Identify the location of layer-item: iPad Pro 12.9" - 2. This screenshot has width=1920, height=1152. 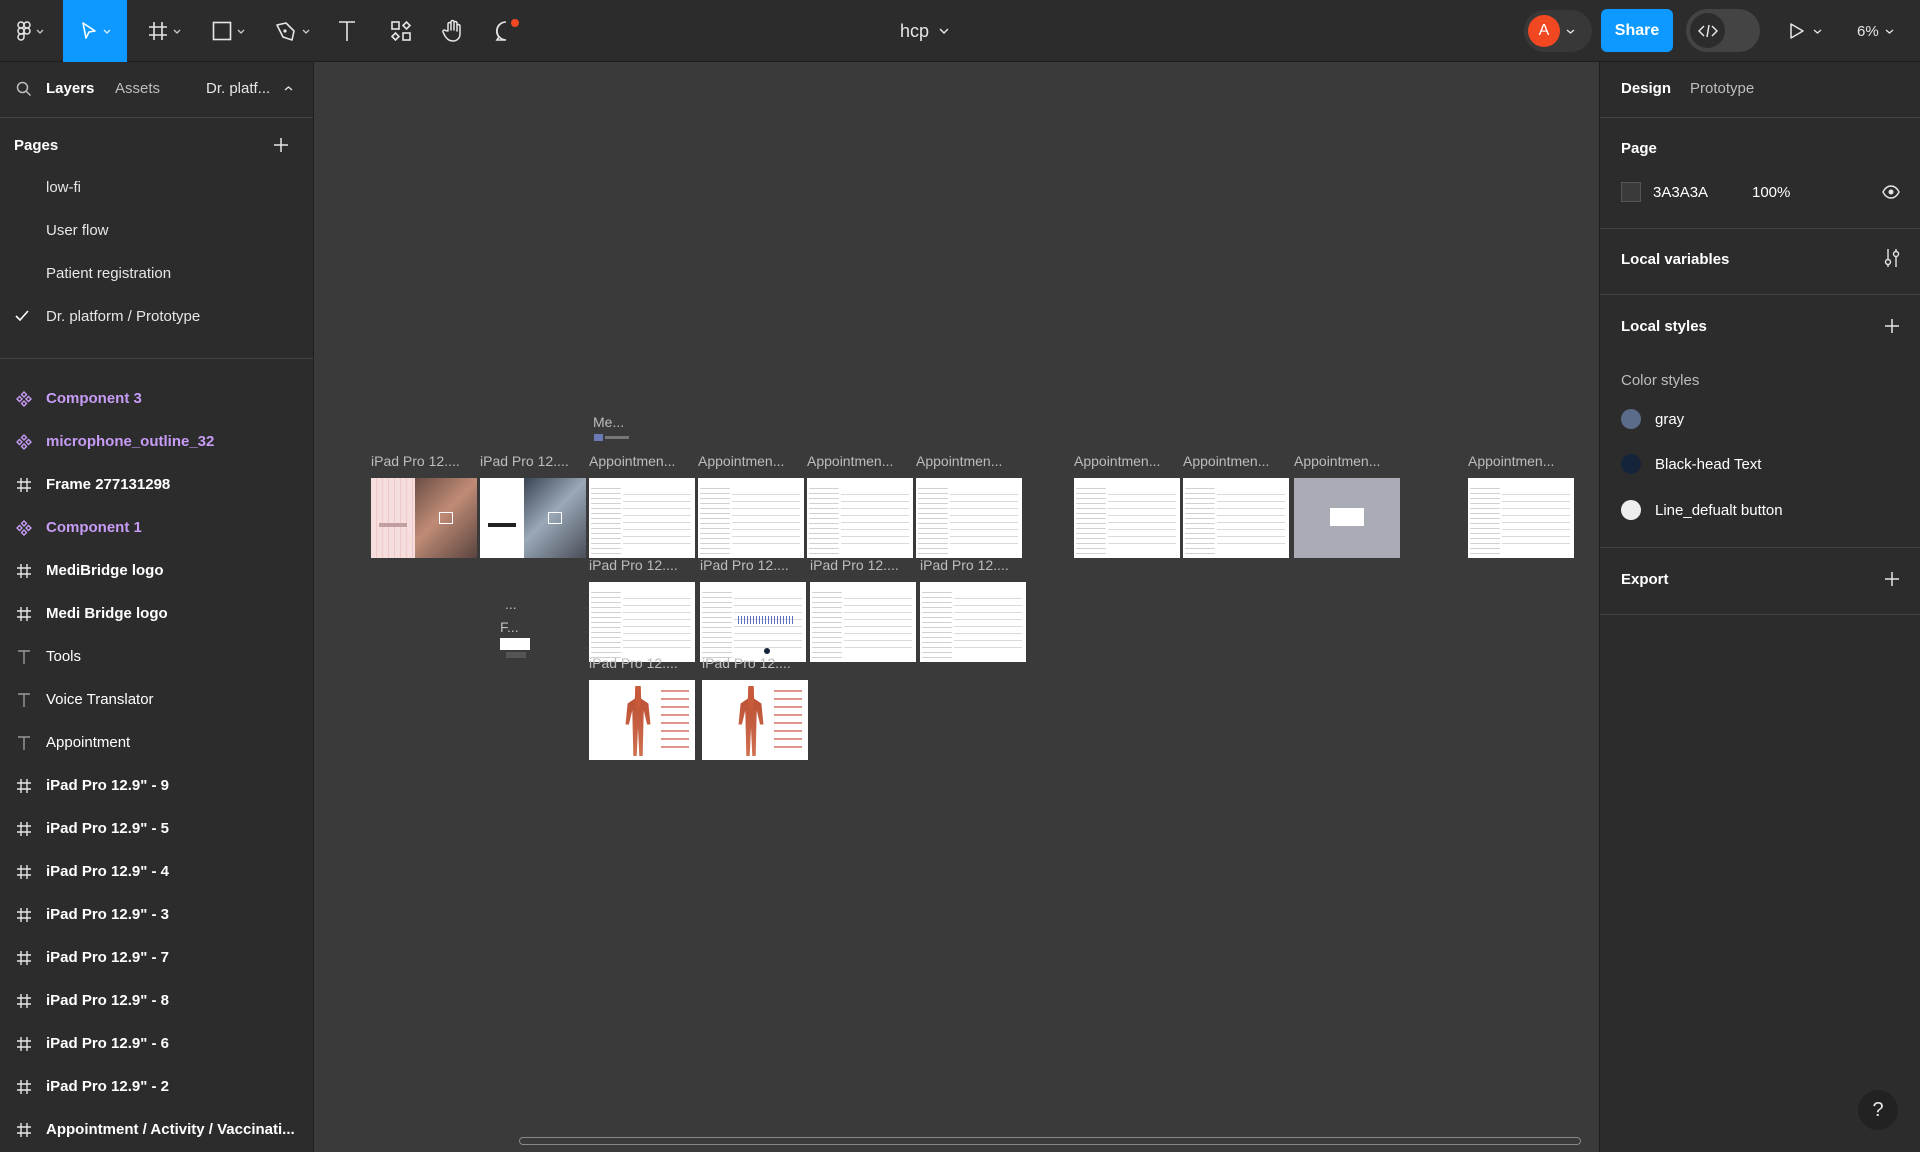
(156, 1086).